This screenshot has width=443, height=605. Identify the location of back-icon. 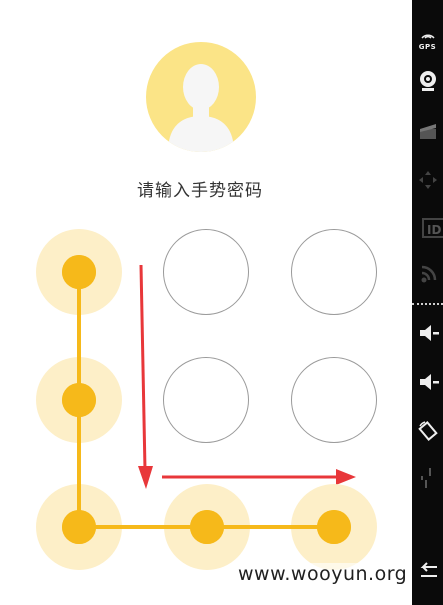
(427, 573).